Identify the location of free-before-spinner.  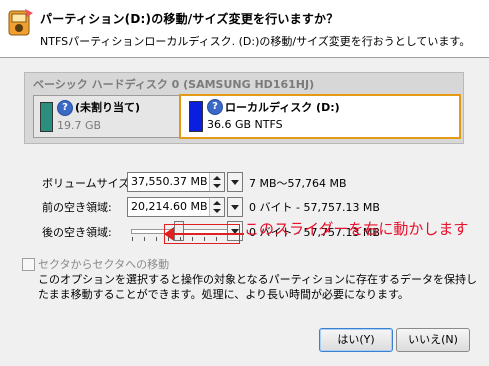
(216, 207).